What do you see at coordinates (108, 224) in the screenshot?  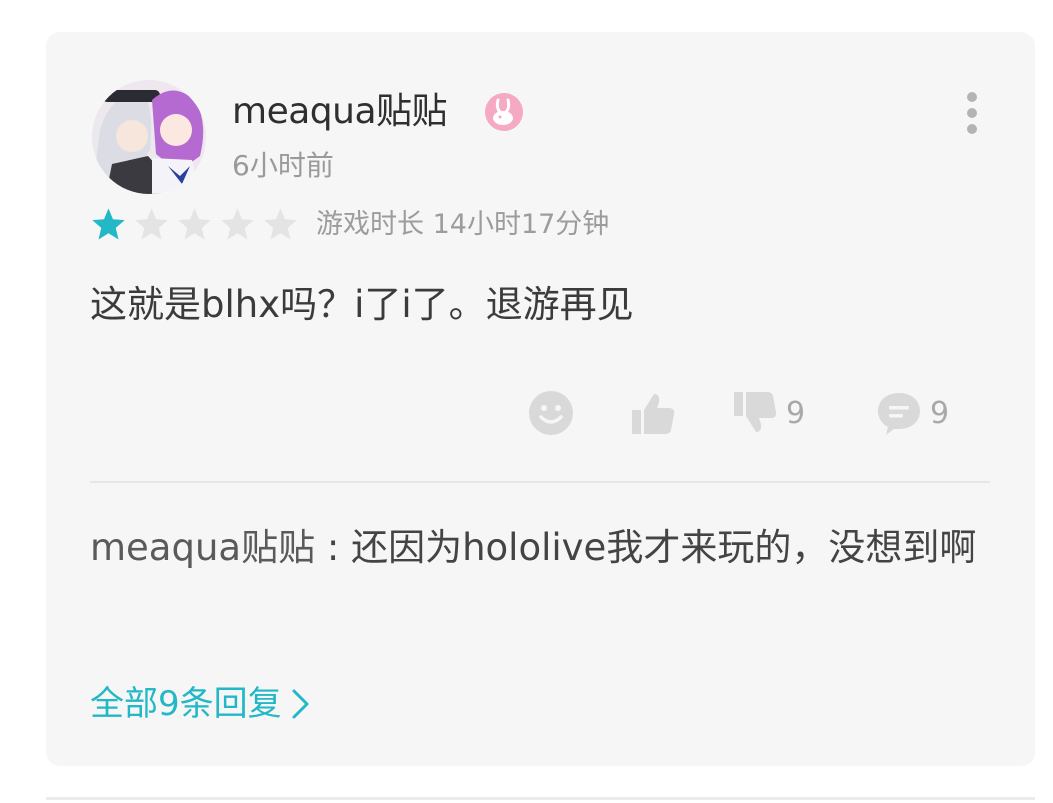 I see `star-filled-icon` at bounding box center [108, 224].